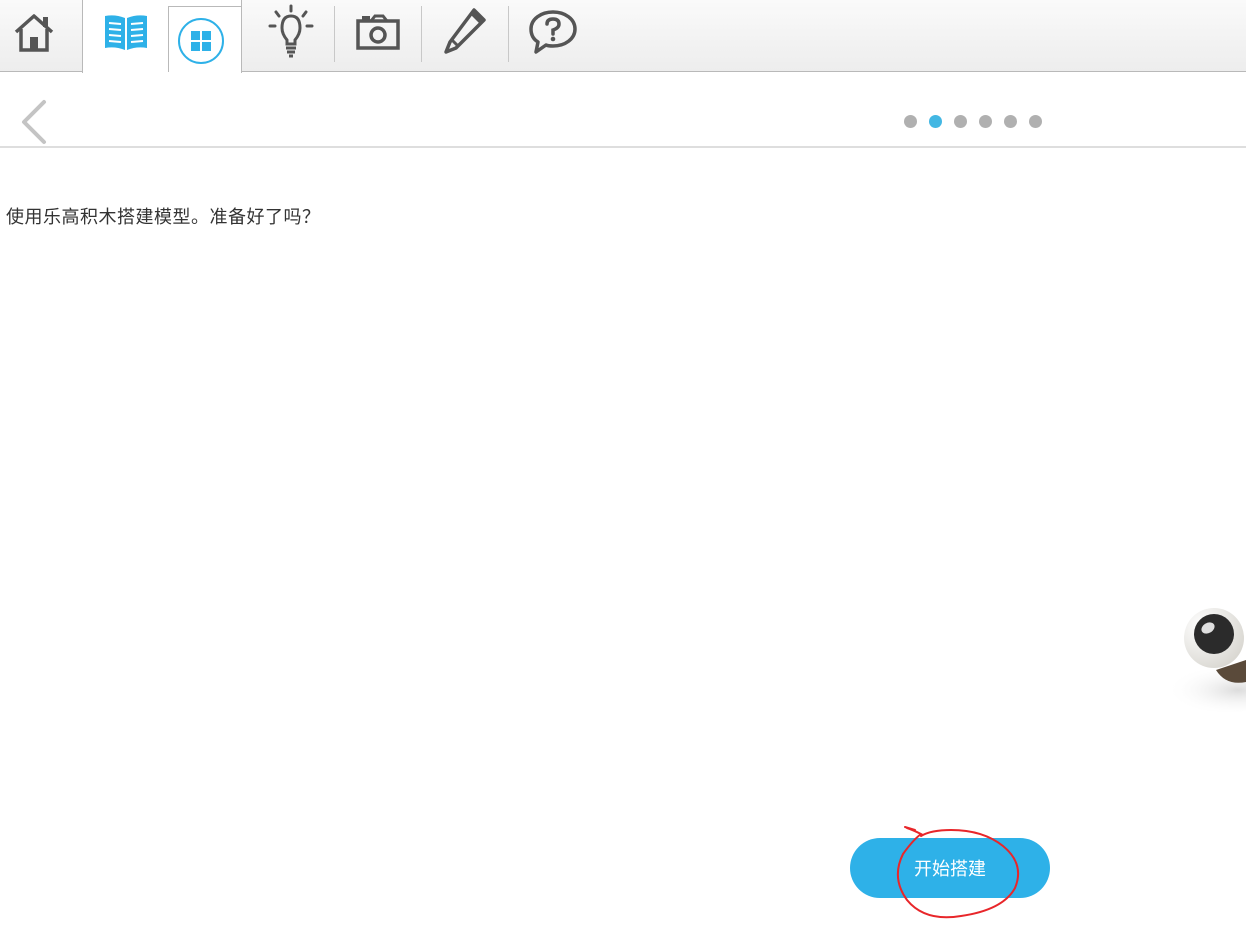 Image resolution: width=1246 pixels, height=936 pixels. I want to click on home-button, so click(34, 32).